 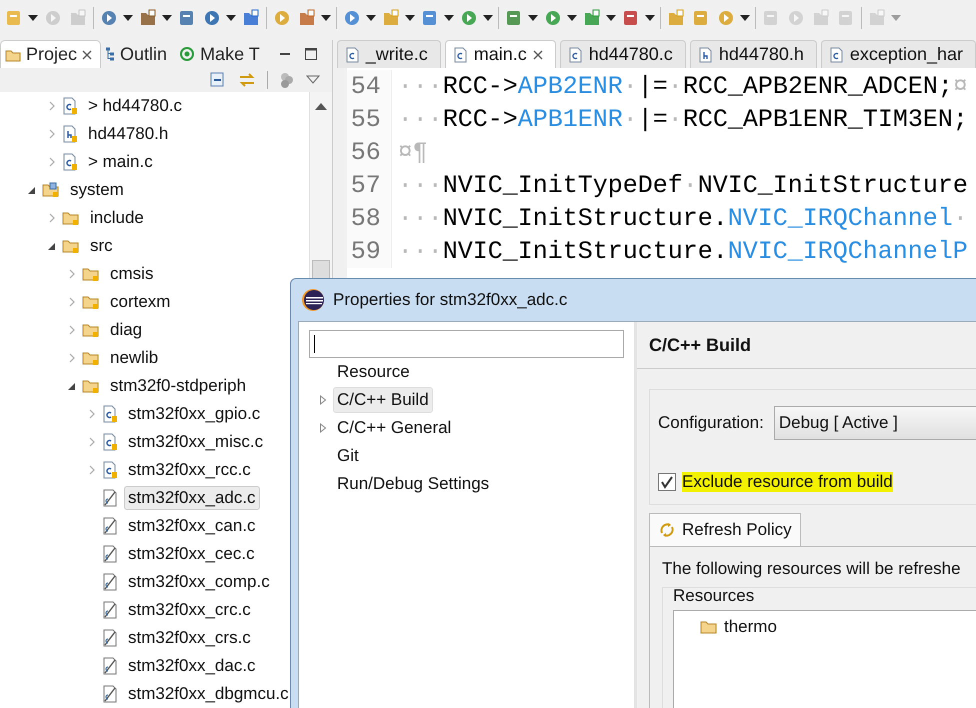 What do you see at coordinates (110, 54) in the screenshot?
I see `outline-icon` at bounding box center [110, 54].